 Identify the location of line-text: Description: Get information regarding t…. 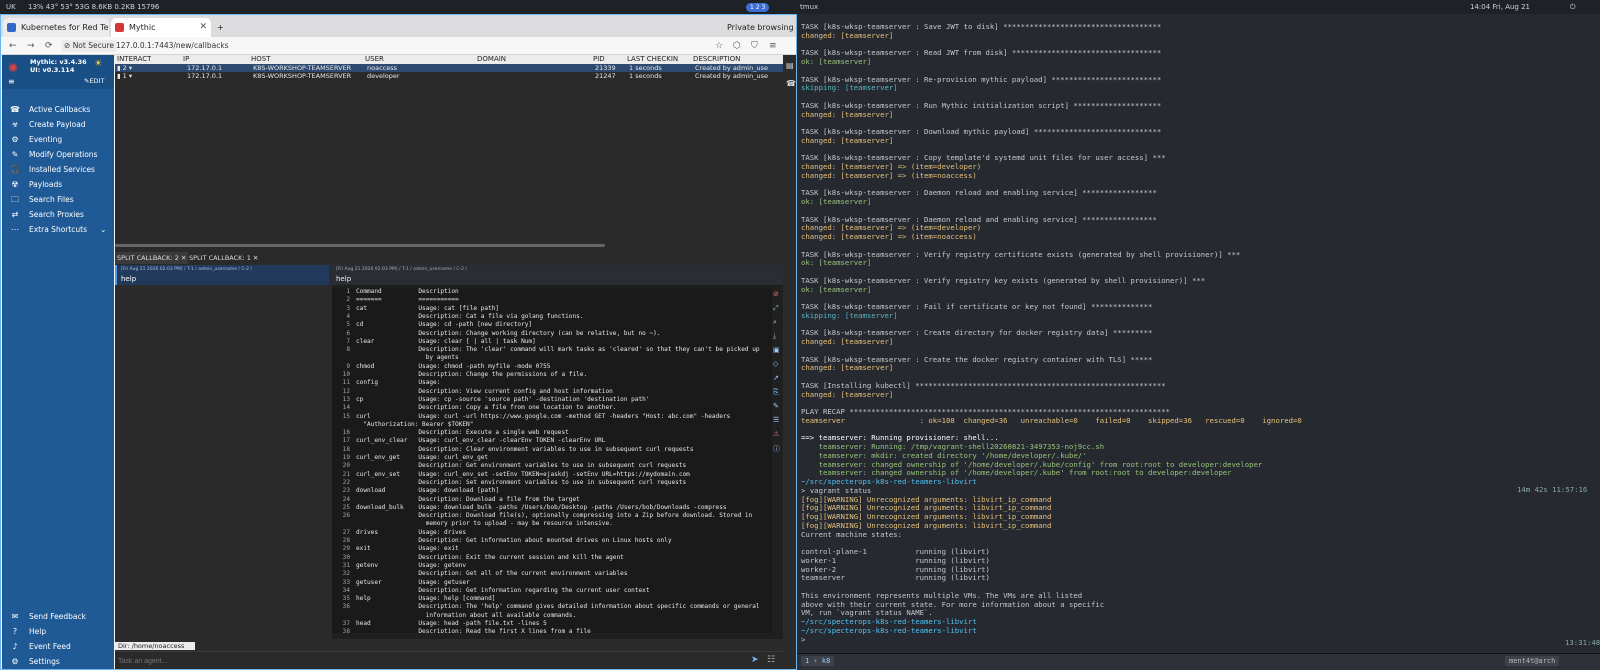
(503, 590).